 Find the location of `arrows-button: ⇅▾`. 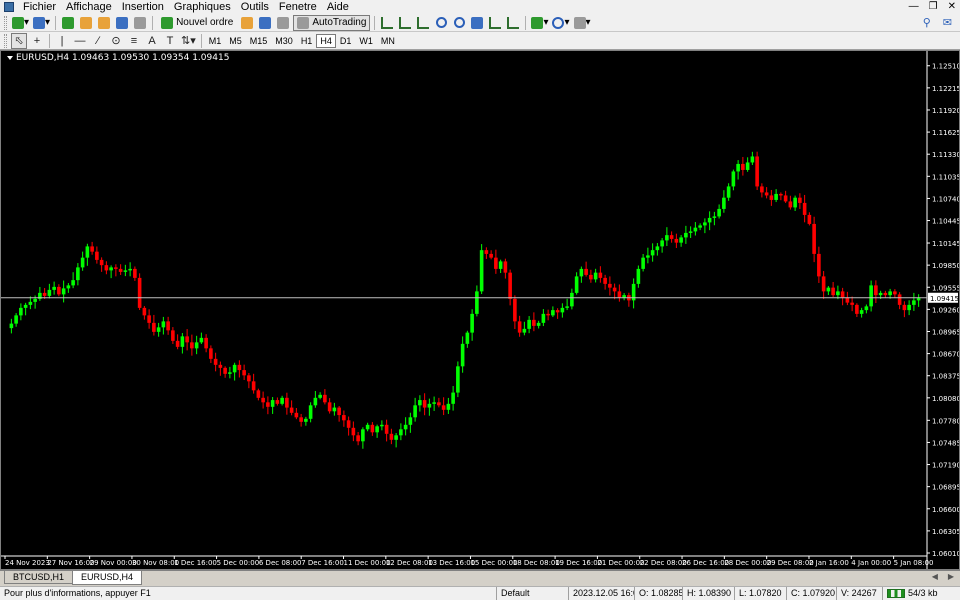

arrows-button: ⇅▾ is located at coordinates (188, 41).